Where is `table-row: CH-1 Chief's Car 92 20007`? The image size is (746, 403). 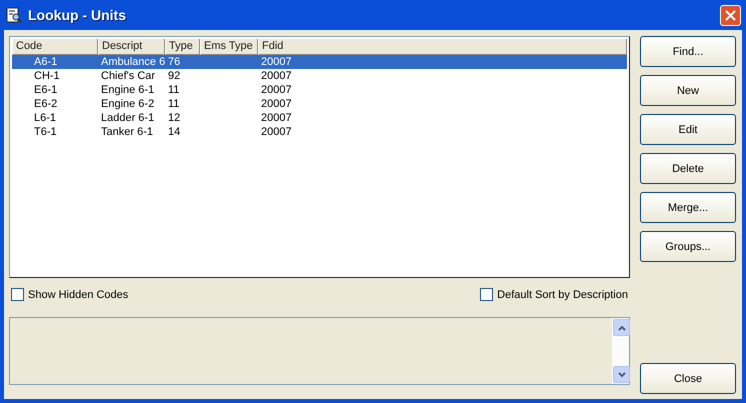 table-row: CH-1 Chief's Car 92 20007 is located at coordinates (319, 76).